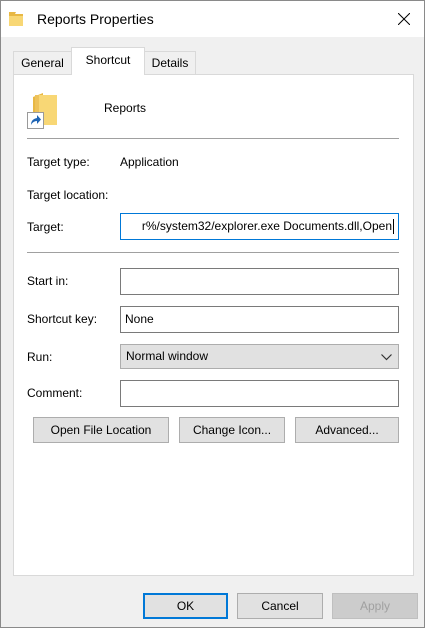 The height and width of the screenshot is (628, 425). What do you see at coordinates (42, 63) in the screenshot?
I see `tab-general: General` at bounding box center [42, 63].